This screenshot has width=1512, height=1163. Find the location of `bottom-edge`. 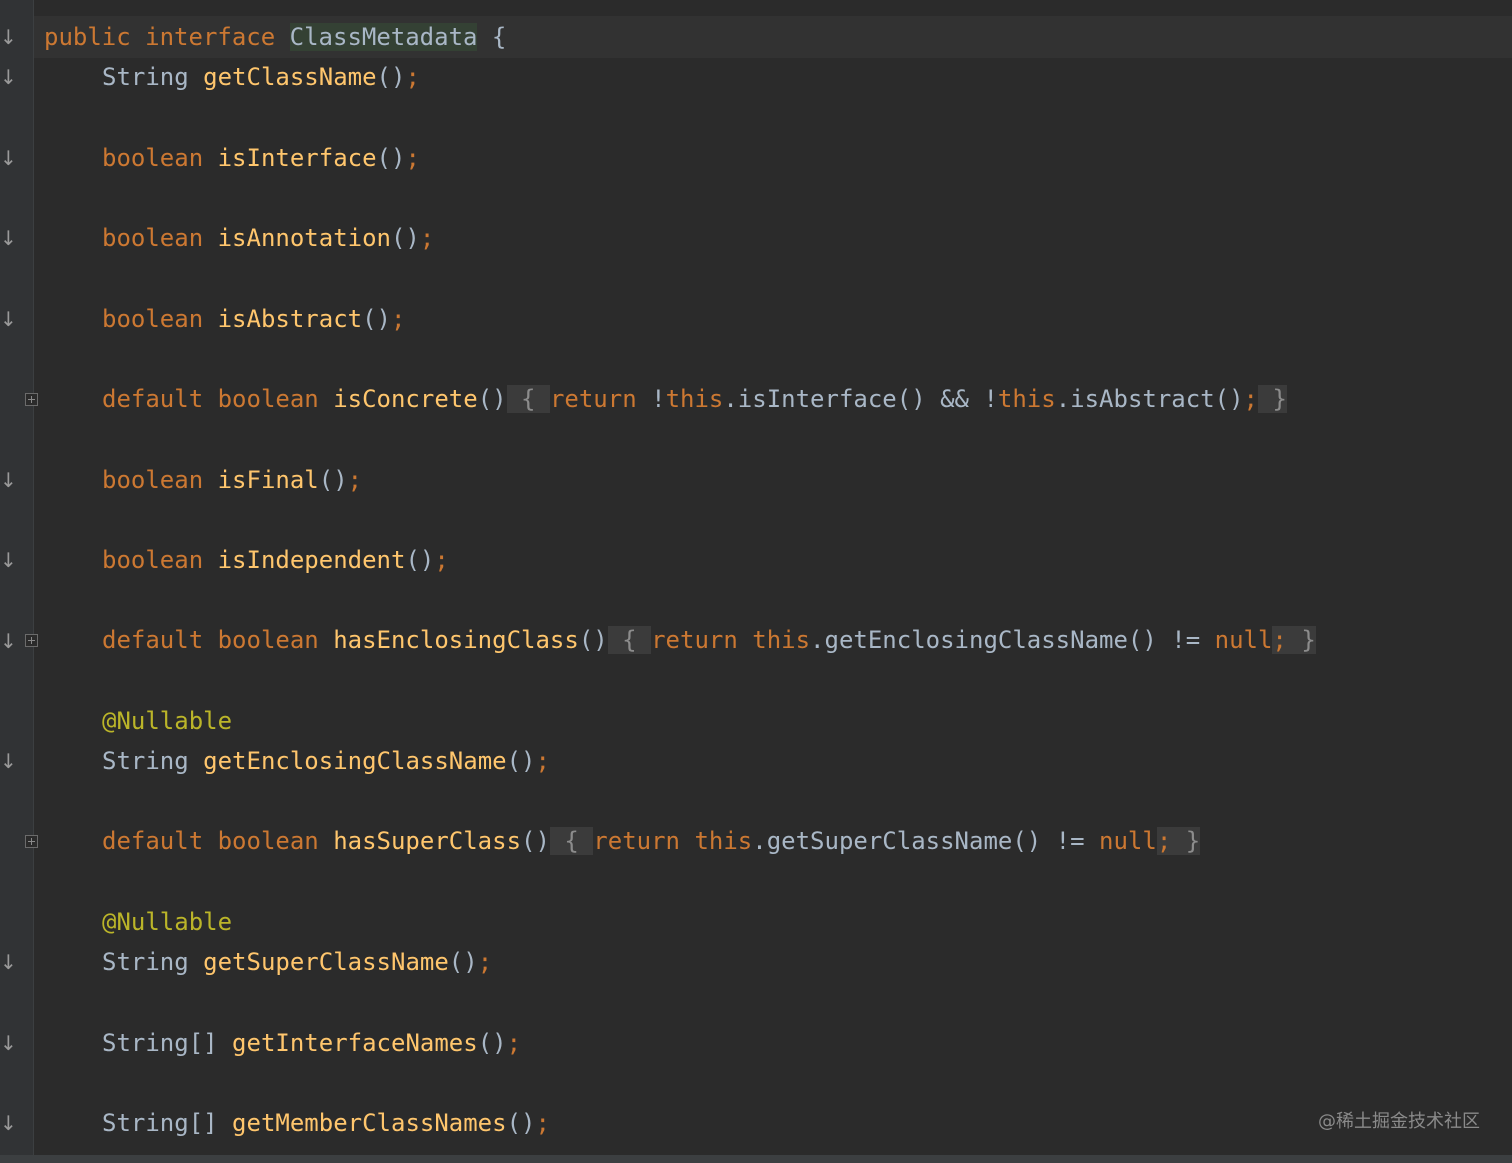

bottom-edge is located at coordinates (756, 1159).